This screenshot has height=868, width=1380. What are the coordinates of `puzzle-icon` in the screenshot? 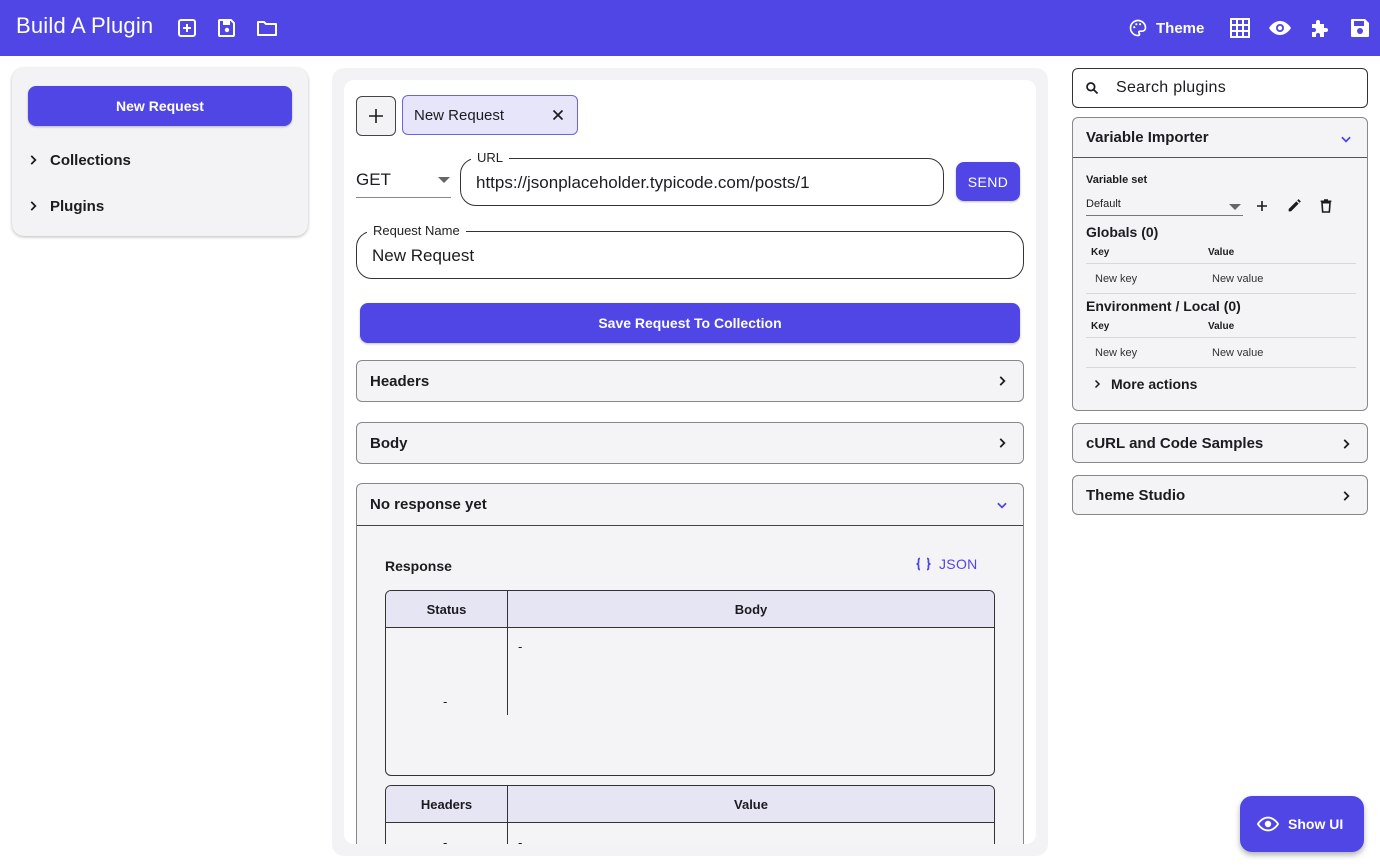 It's located at (1320, 28).